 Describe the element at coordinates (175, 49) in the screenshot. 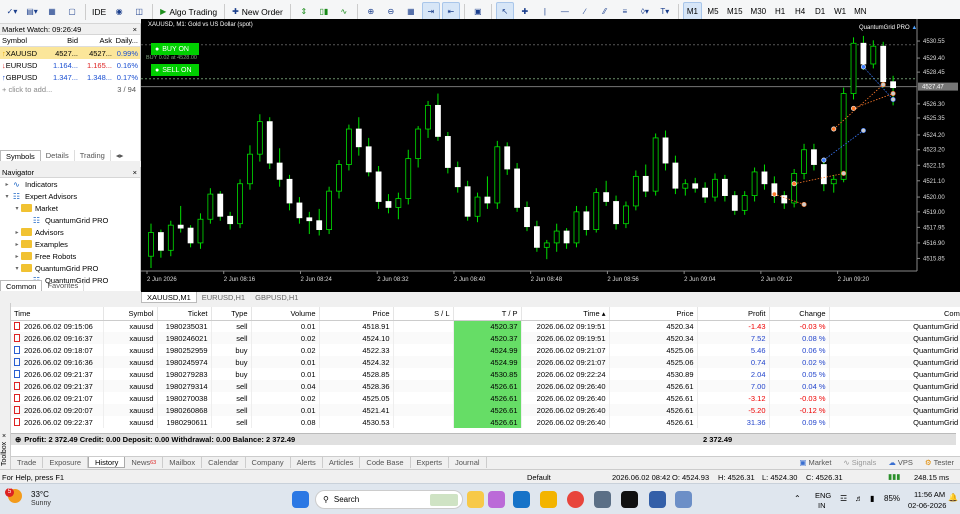

I see `buy-on-button: ● BUY ON` at that location.